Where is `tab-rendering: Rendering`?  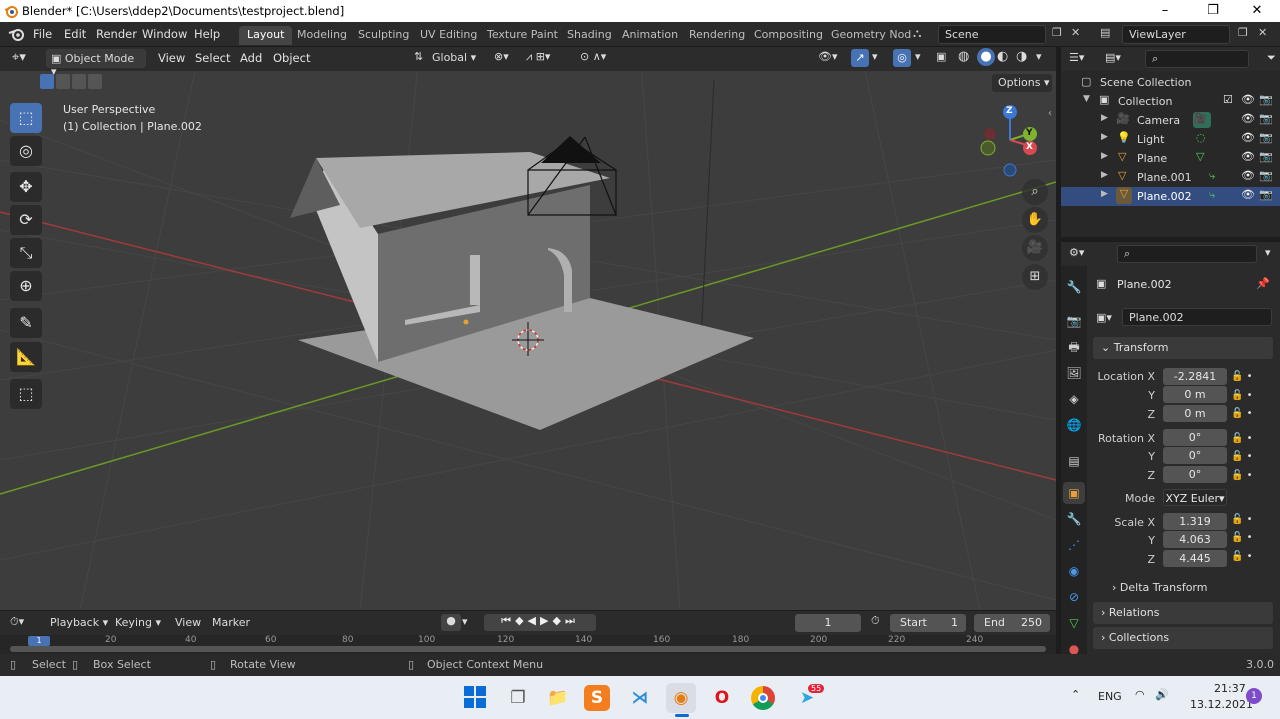 tab-rendering: Rendering is located at coordinates (717, 35).